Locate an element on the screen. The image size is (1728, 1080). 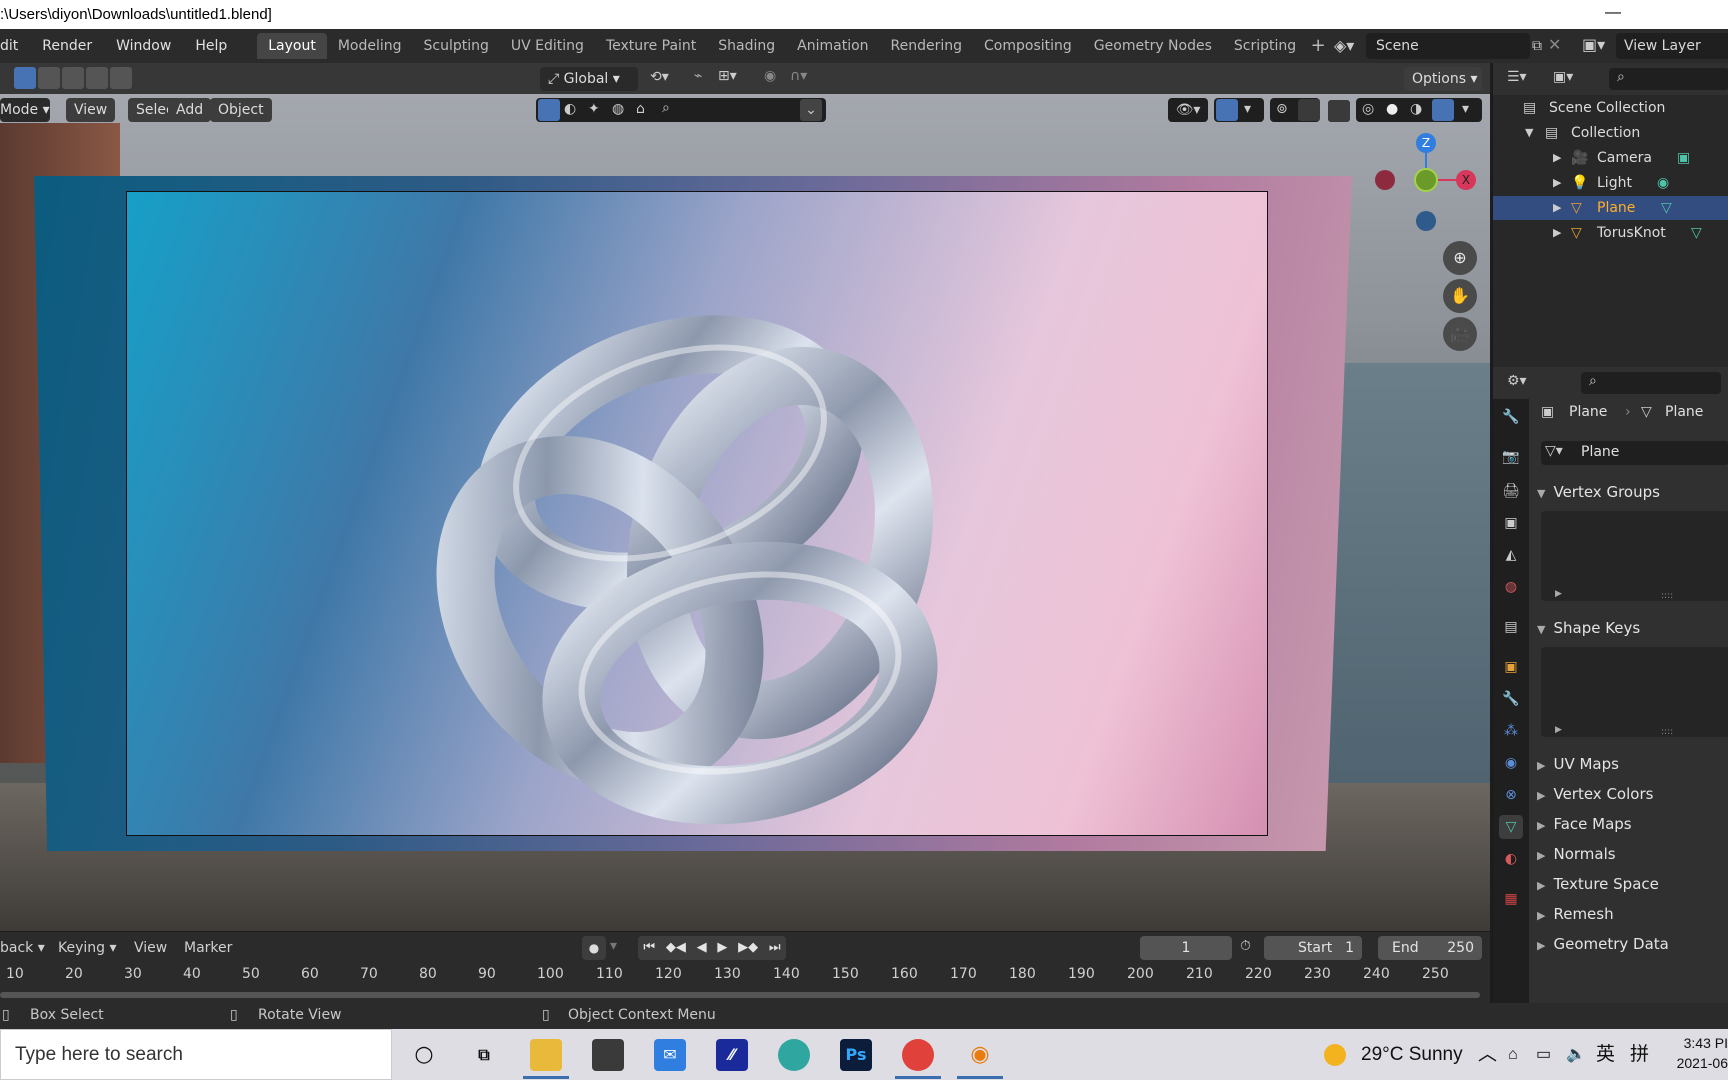
collection-tab-icon: ▤ is located at coordinates (1511, 627).